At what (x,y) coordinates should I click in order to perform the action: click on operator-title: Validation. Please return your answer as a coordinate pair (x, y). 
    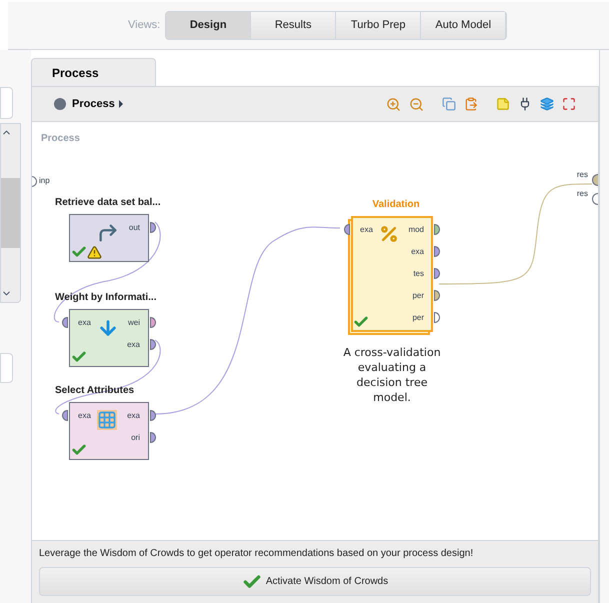
    Looking at the image, I should click on (396, 205).